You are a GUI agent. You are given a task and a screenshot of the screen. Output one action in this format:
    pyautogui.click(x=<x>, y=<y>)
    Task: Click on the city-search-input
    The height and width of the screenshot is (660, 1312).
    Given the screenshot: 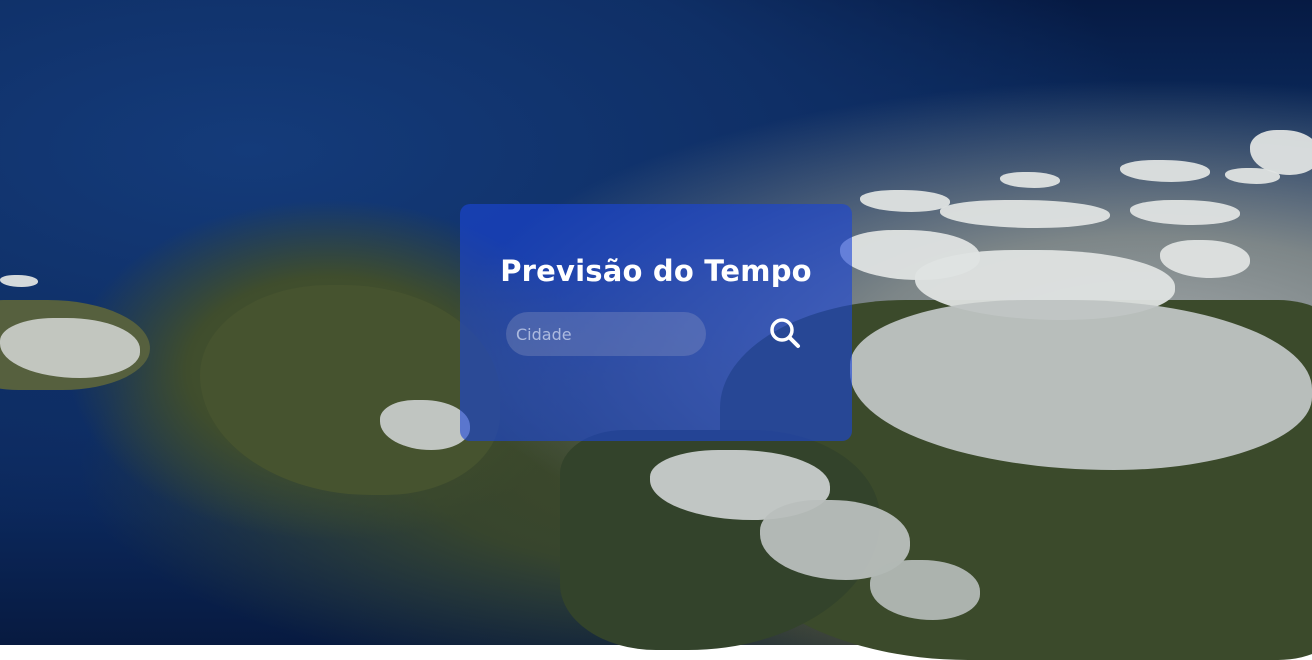 What is the action you would take?
    pyautogui.click(x=606, y=334)
    